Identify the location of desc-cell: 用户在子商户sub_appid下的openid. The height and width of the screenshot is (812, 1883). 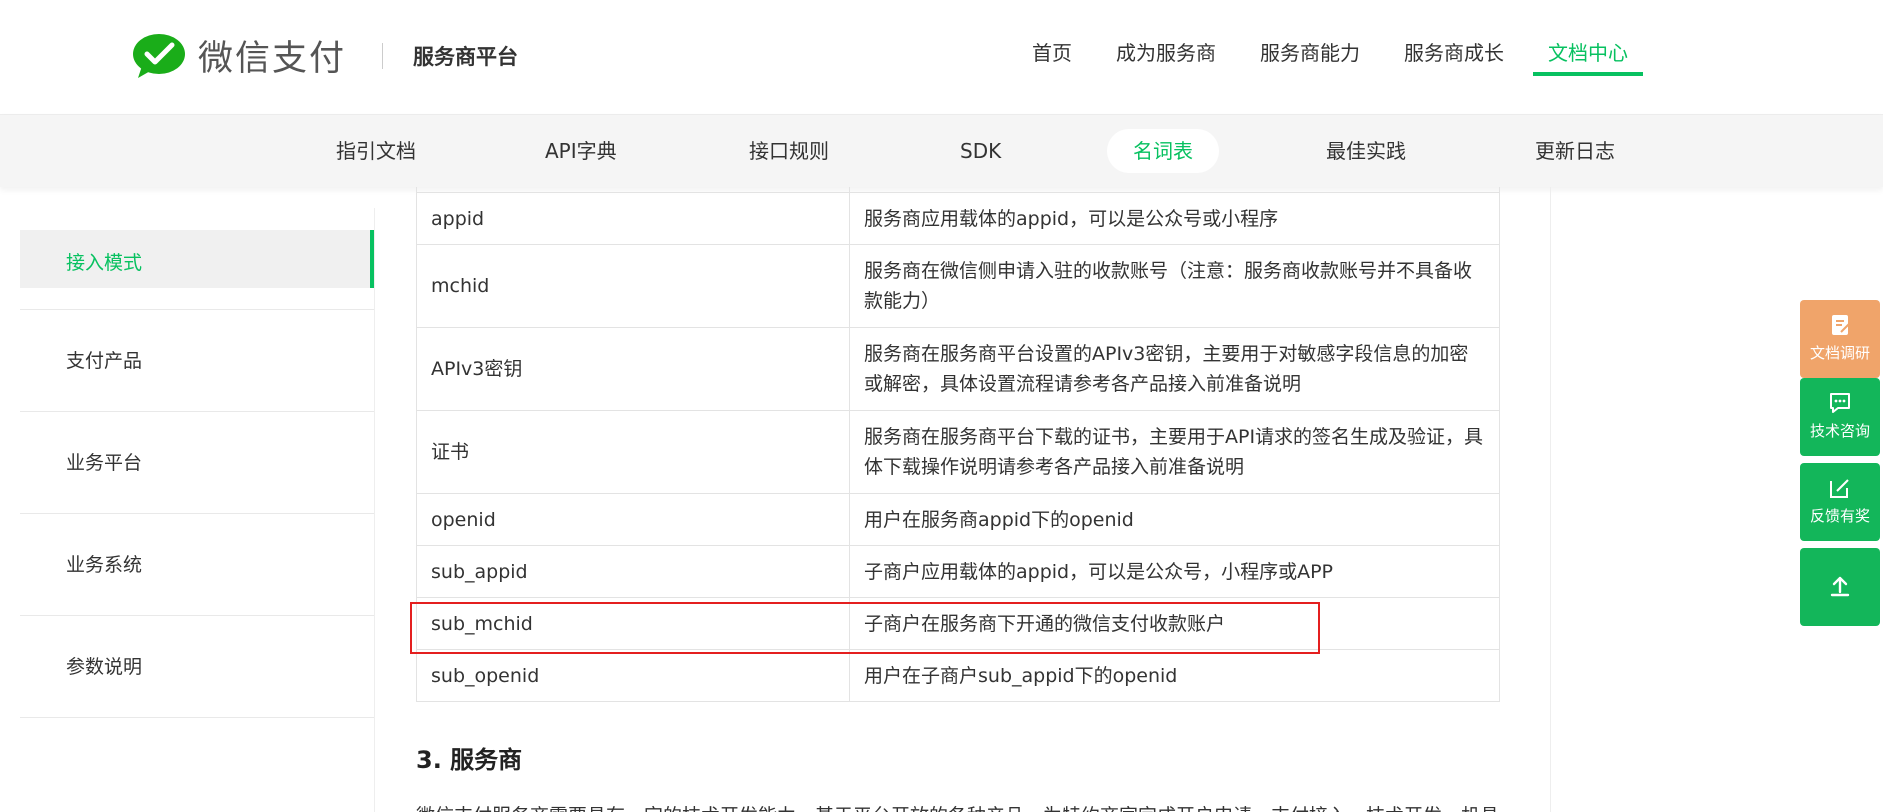
(1174, 675).